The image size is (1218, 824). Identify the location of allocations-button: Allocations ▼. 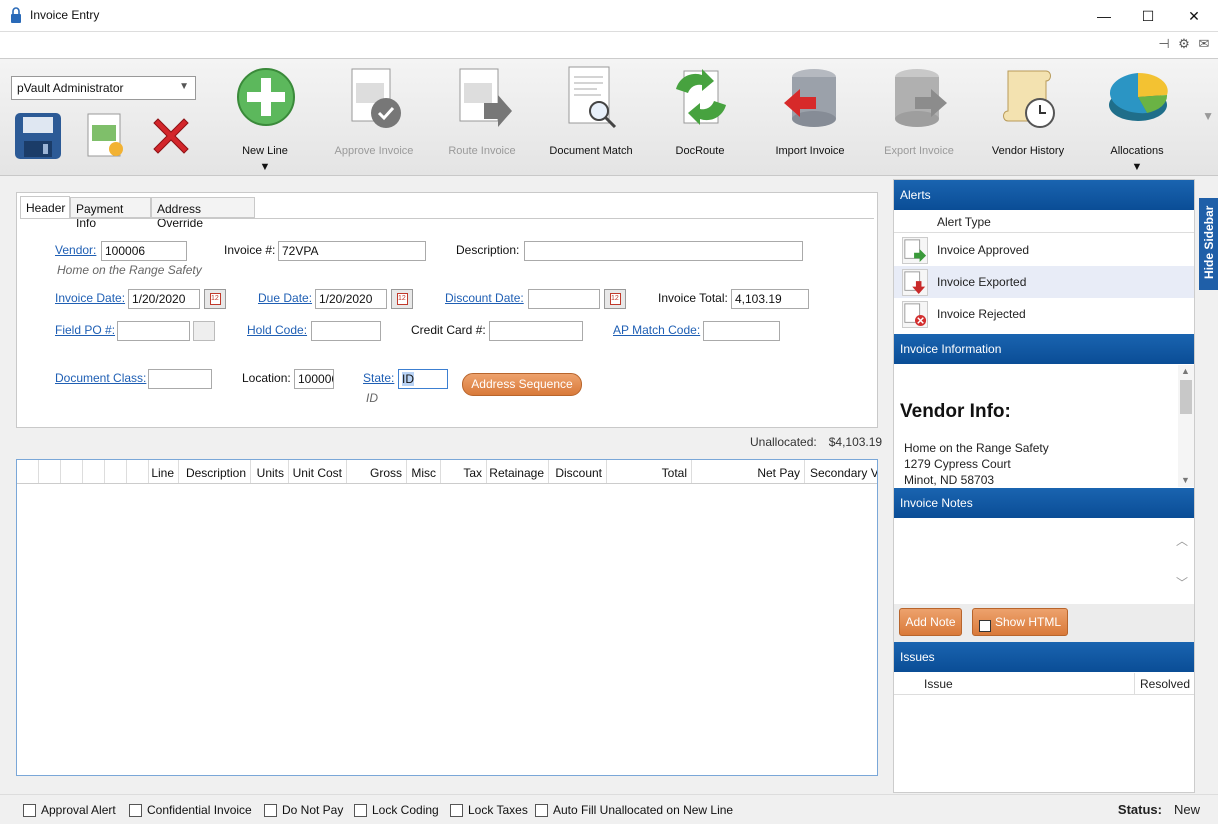
(1137, 120).